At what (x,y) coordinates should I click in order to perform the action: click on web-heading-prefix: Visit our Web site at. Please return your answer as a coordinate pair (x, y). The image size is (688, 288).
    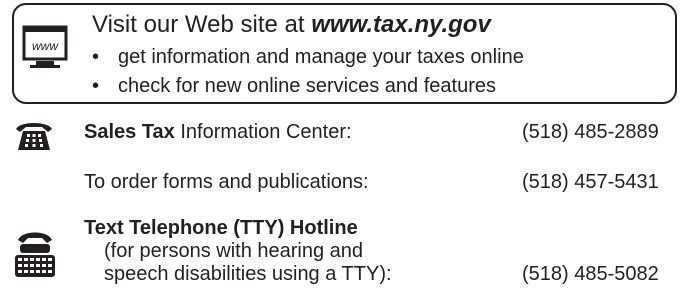
    Looking at the image, I should click on (202, 24).